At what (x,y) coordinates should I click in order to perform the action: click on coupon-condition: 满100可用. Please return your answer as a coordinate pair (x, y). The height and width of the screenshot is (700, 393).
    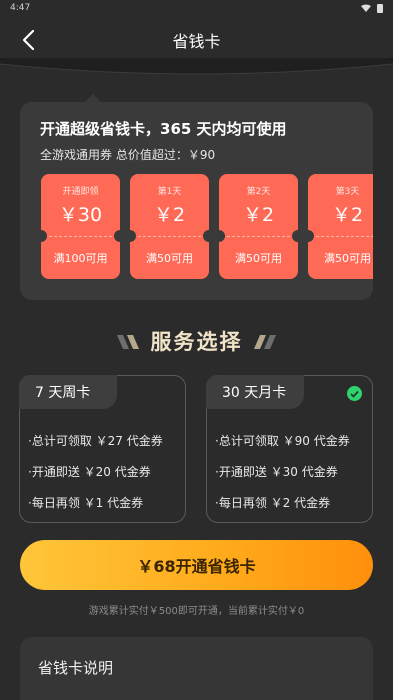
    Looking at the image, I should click on (80, 258).